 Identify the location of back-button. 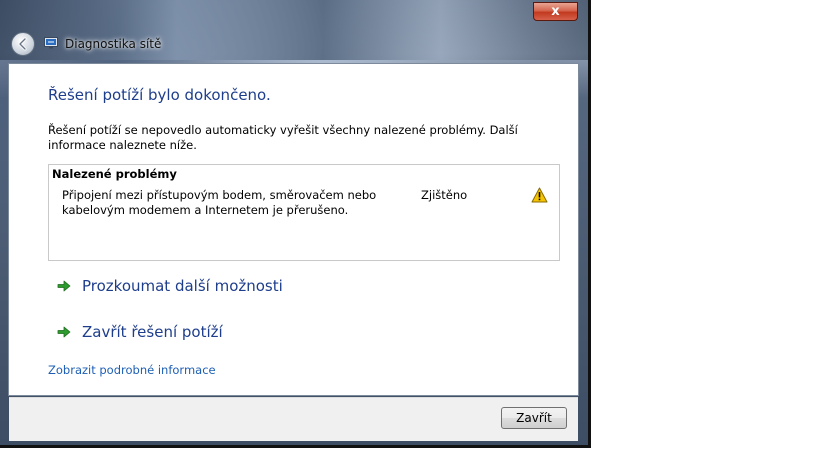
(23, 44).